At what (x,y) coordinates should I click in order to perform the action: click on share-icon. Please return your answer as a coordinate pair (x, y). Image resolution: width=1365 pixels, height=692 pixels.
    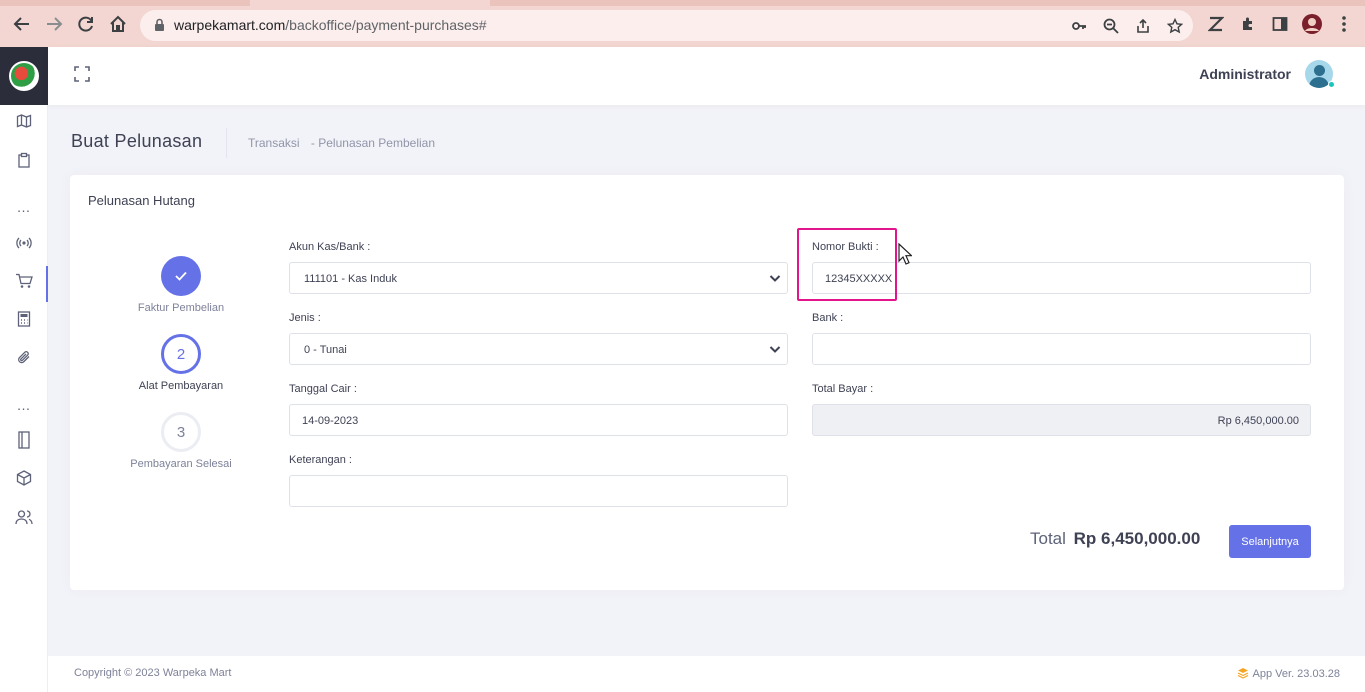
    Looking at the image, I should click on (1143, 26).